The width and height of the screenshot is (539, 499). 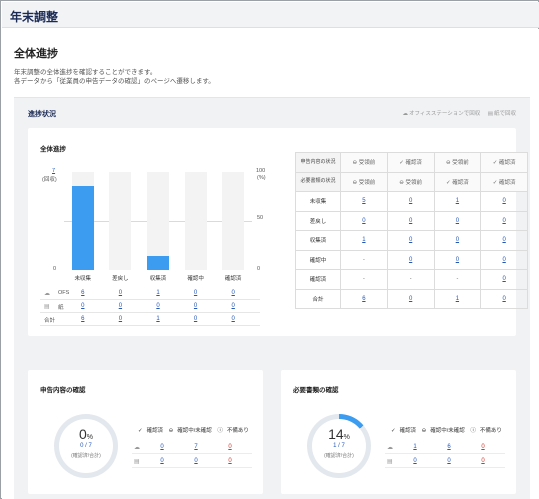 I want to click on breakdown-value: 1, so click(x=415, y=447).